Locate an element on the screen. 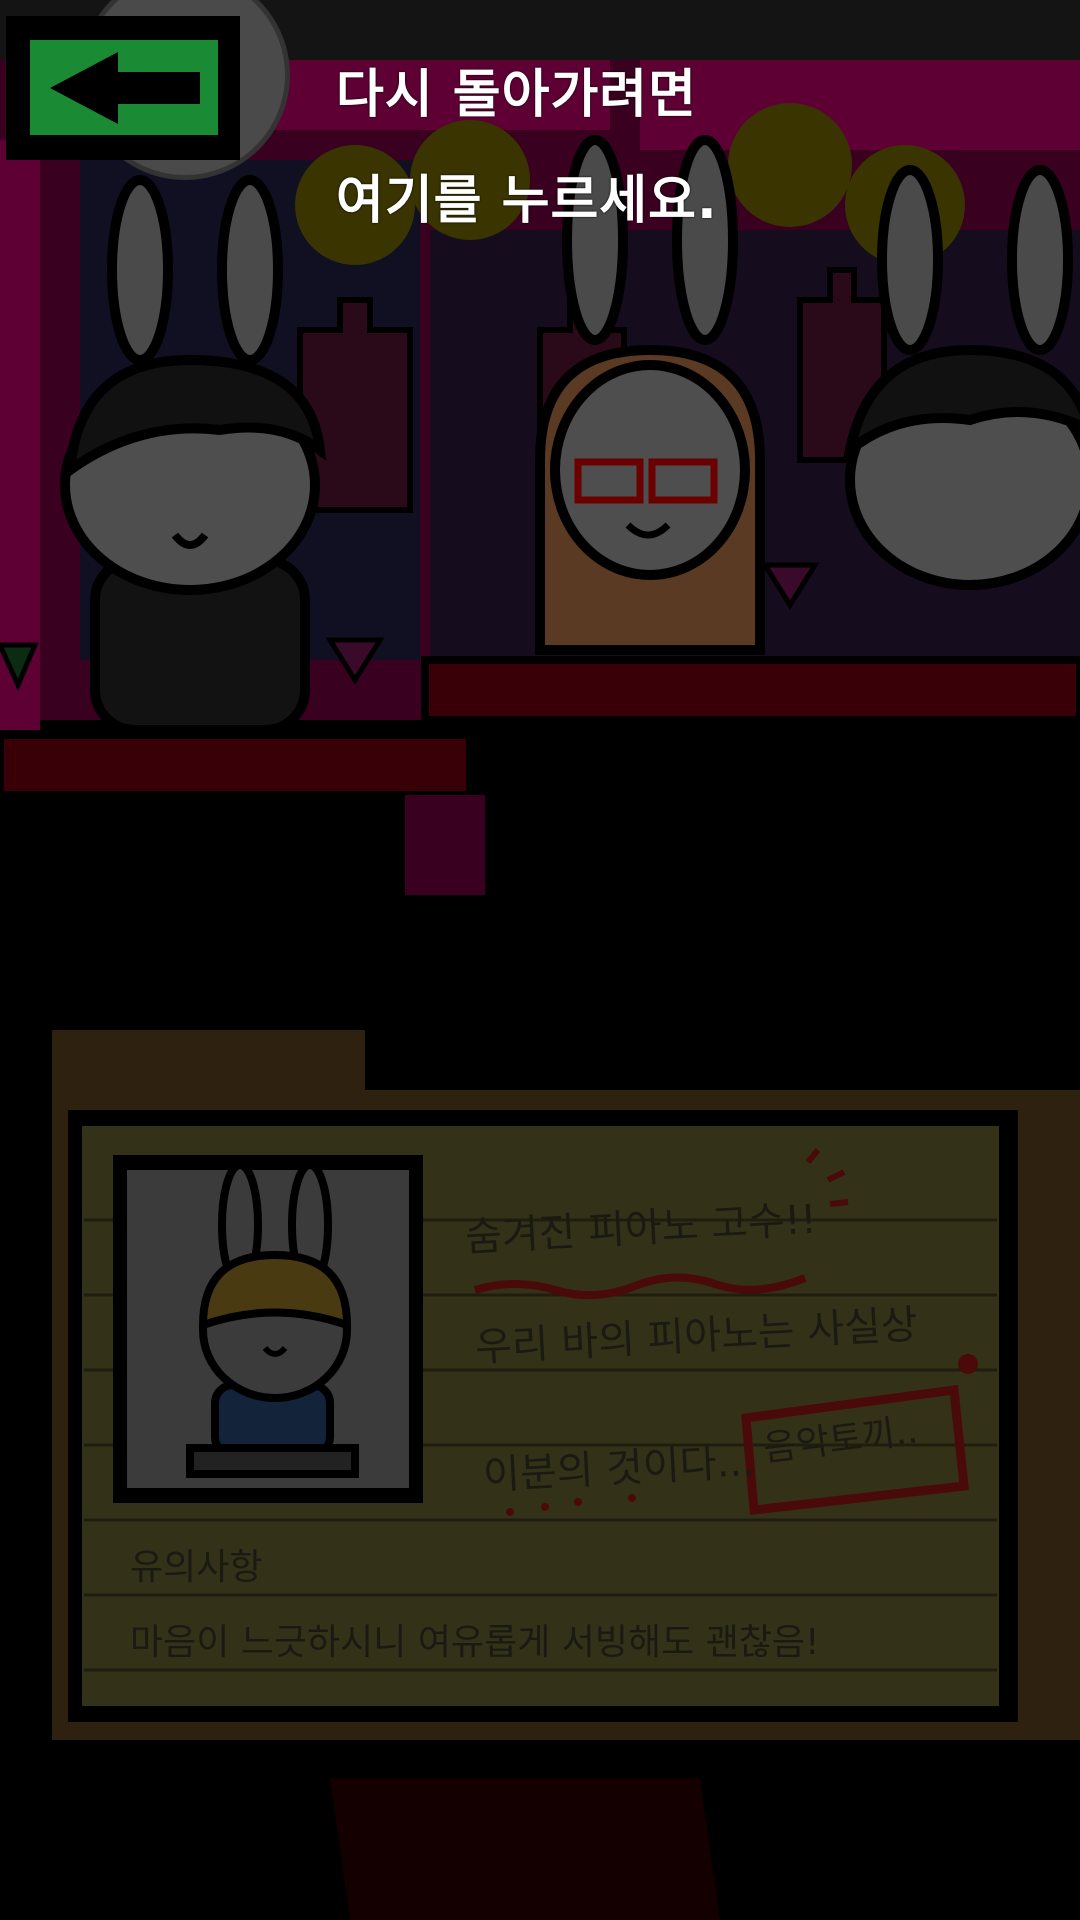 This screenshot has width=1080, height=1920. back-hint-line2: 여기를 누르세요. is located at coordinates (527, 201).